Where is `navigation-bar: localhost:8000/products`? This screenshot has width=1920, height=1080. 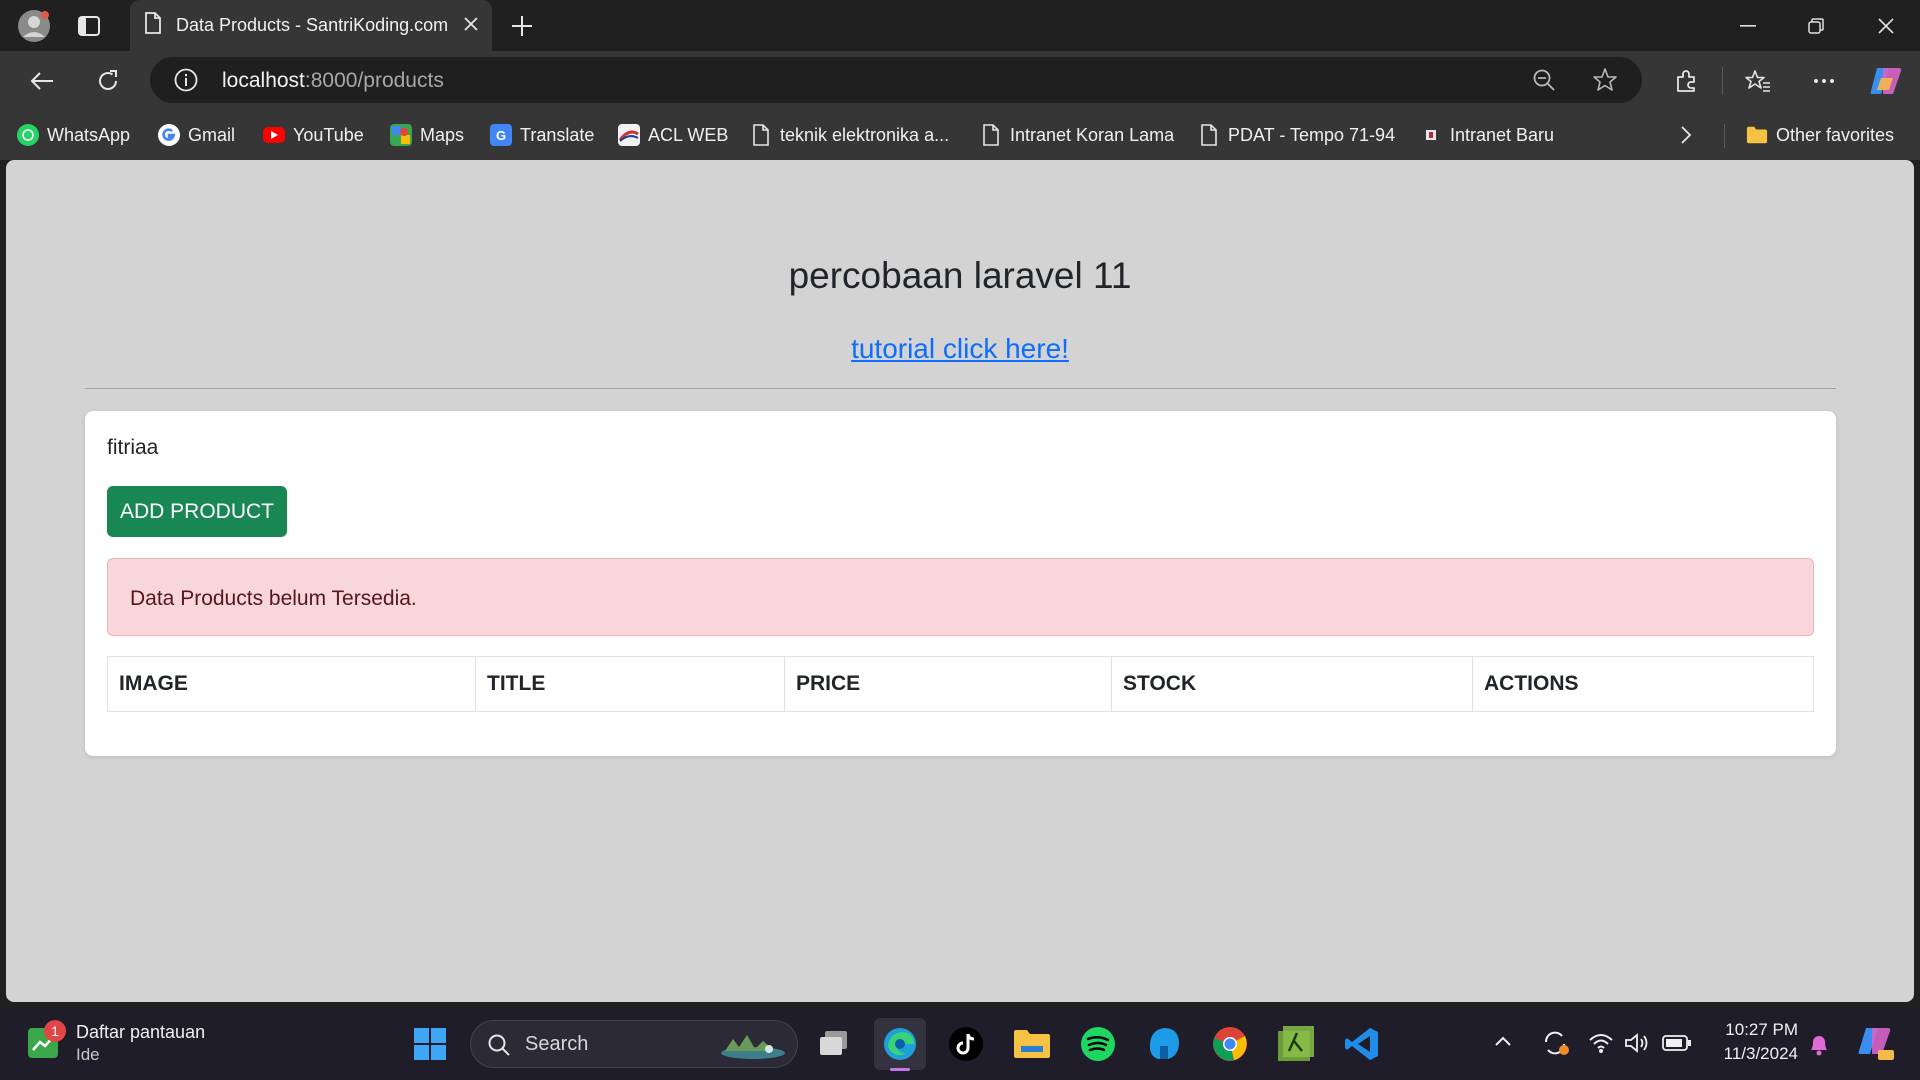 navigation-bar: localhost:8000/products is located at coordinates (960, 80).